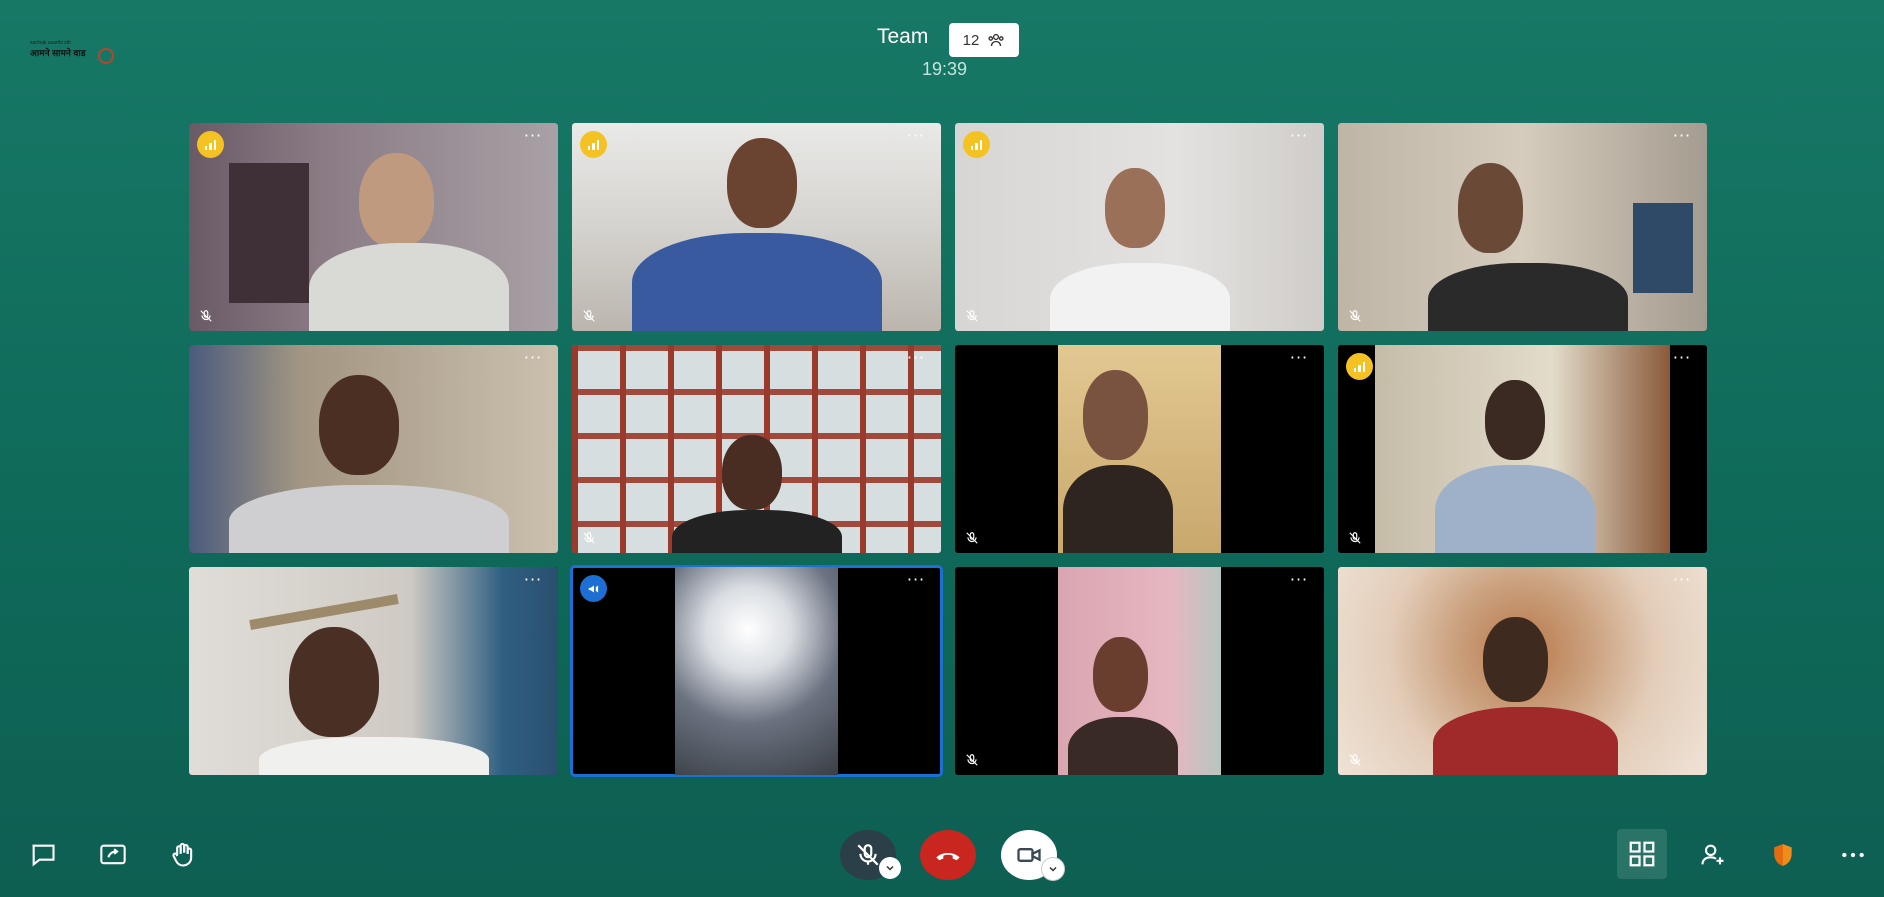 This screenshot has width=1884, height=897. I want to click on video-settings-button, so click(1053, 869).